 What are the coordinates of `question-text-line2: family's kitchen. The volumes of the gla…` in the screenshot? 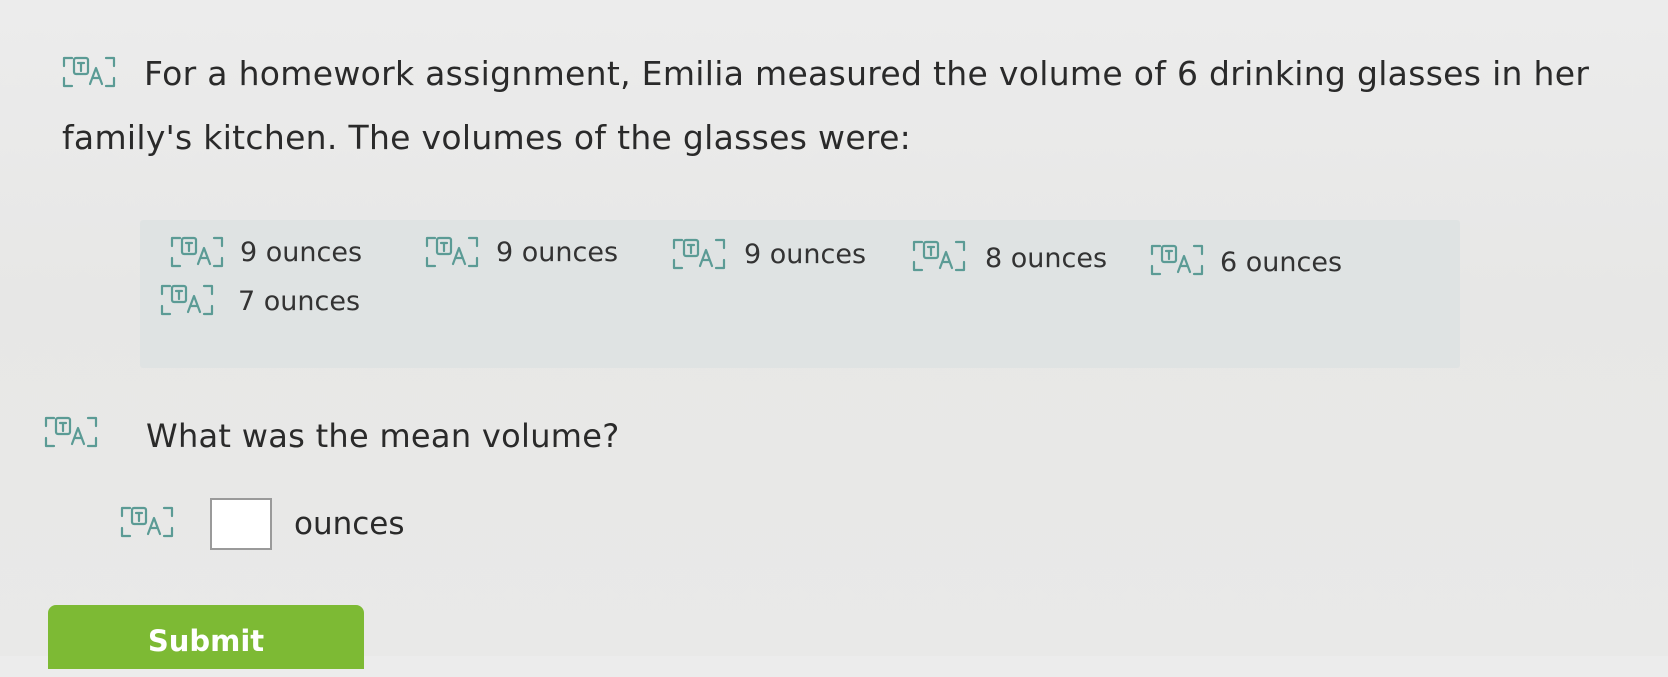 It's located at (487, 137).